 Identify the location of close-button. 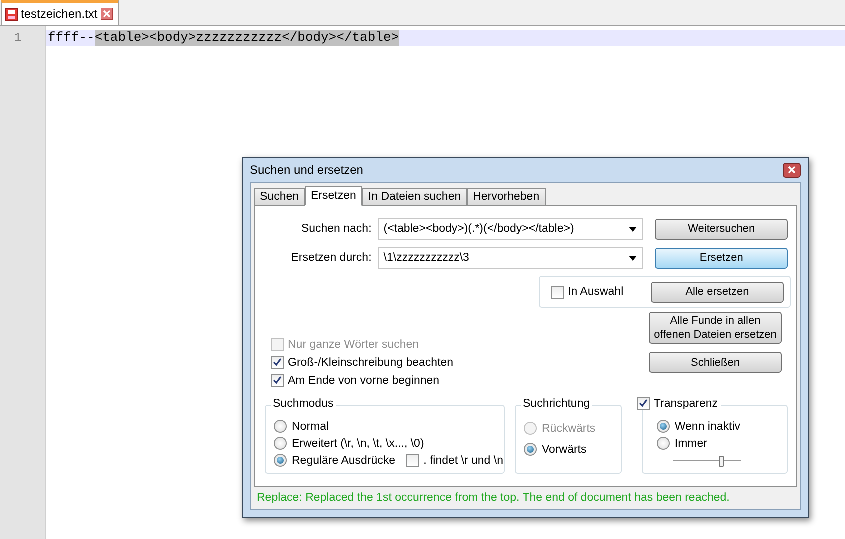
(792, 170).